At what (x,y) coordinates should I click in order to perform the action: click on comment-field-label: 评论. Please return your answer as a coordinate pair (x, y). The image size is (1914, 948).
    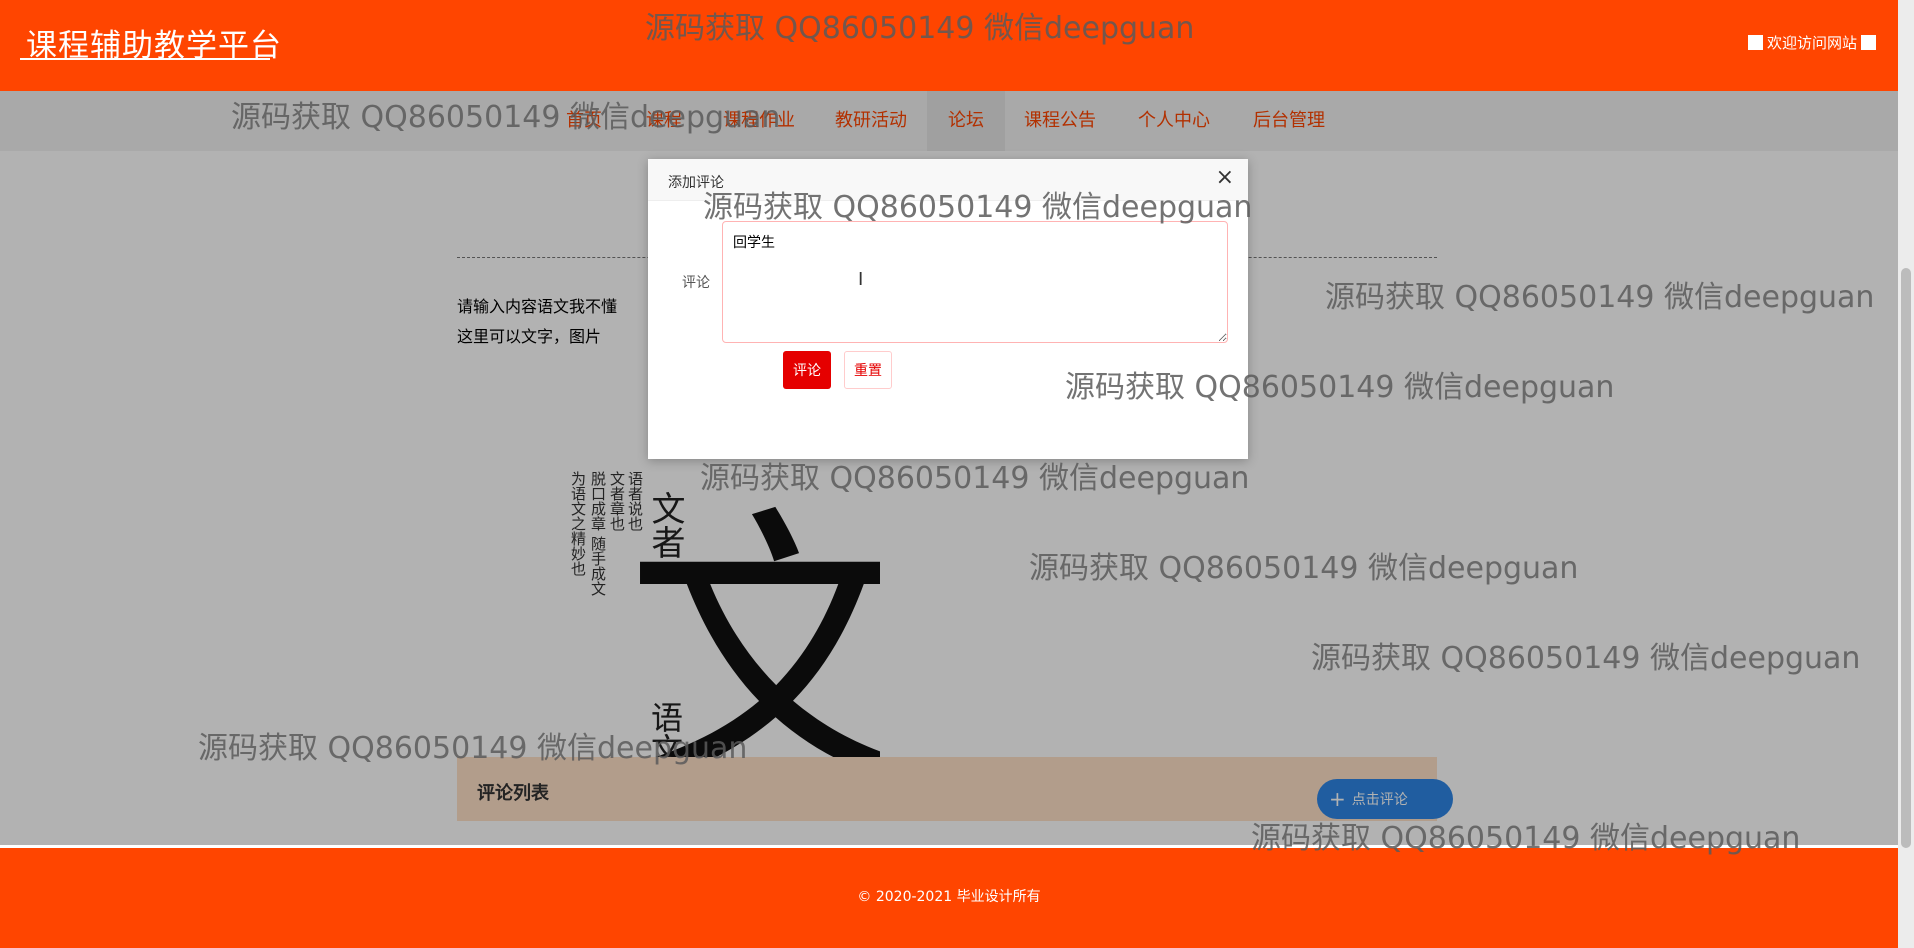
    Looking at the image, I should click on (696, 283).